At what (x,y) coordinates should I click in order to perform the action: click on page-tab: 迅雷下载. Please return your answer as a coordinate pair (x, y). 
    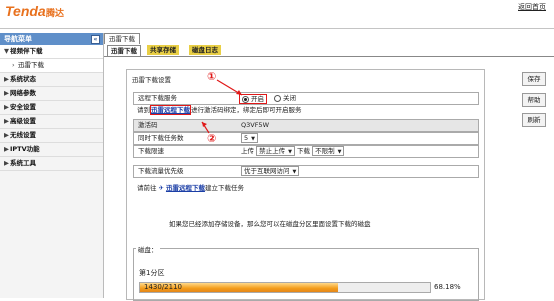
    Looking at the image, I should click on (122, 38).